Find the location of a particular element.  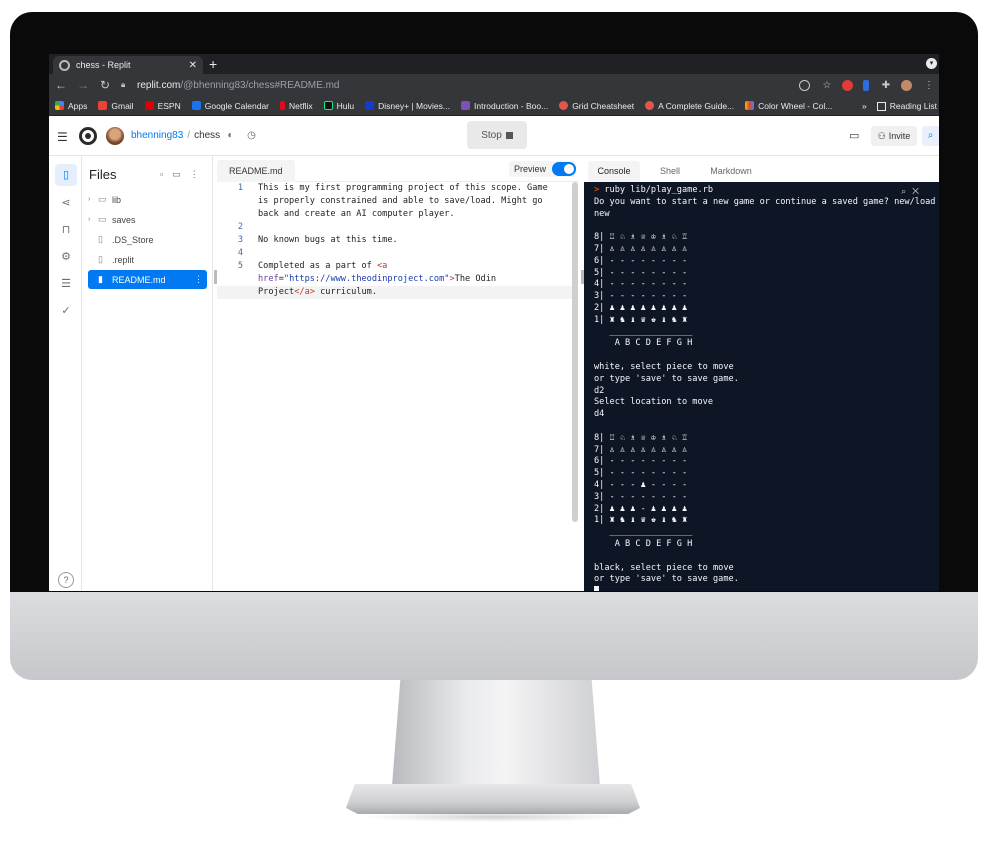

replit-header: ☰ bhenning83 /chess ◐ ◷ Stop ▭ ⚇ Invite ⌕ is located at coordinates (494, 136).